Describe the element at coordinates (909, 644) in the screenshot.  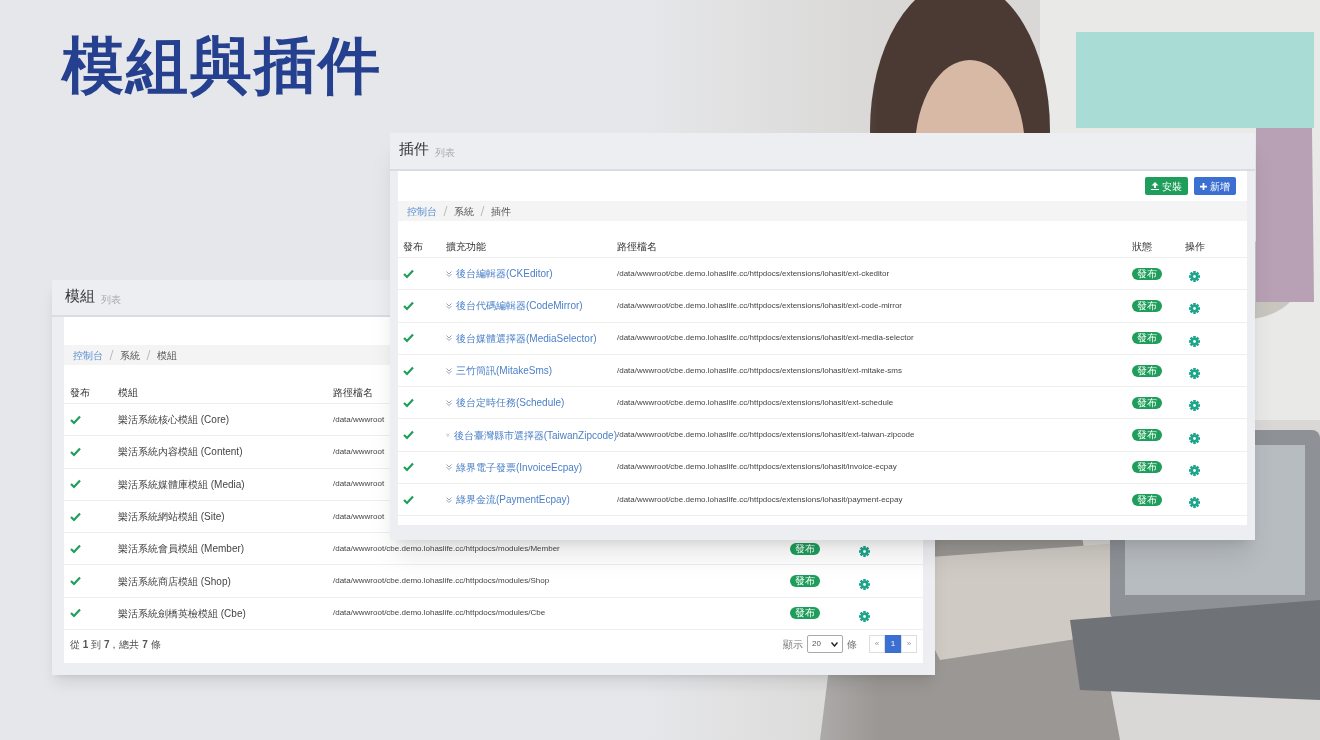
I see `page-button: »` at that location.